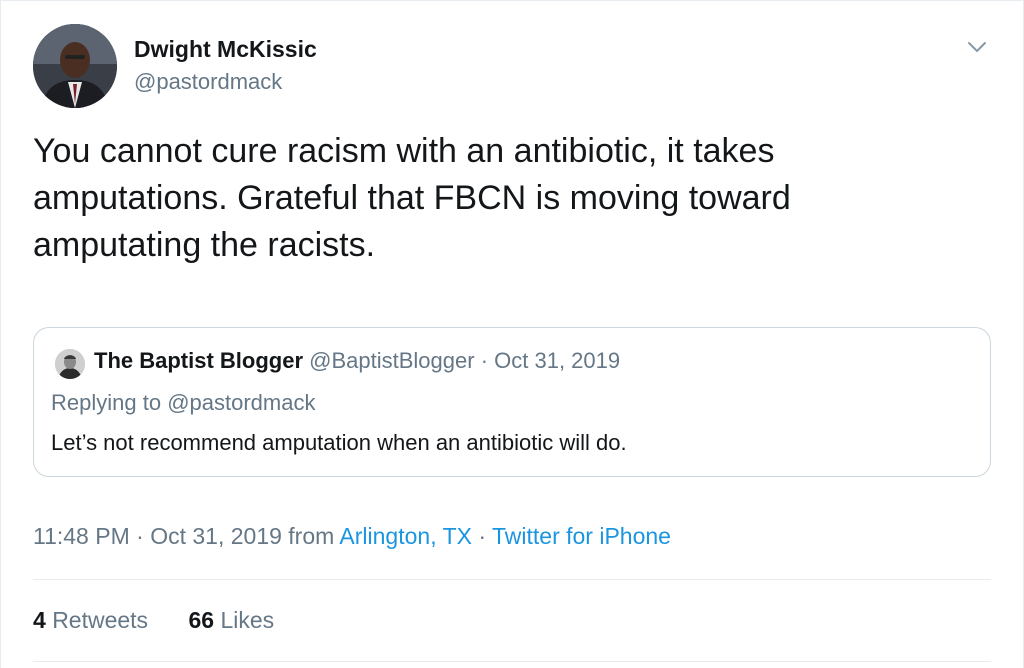 Image resolution: width=1024 pixels, height=668 pixels. Describe the element at coordinates (39, 620) in the screenshot. I see `retweets-count: 4` at that location.